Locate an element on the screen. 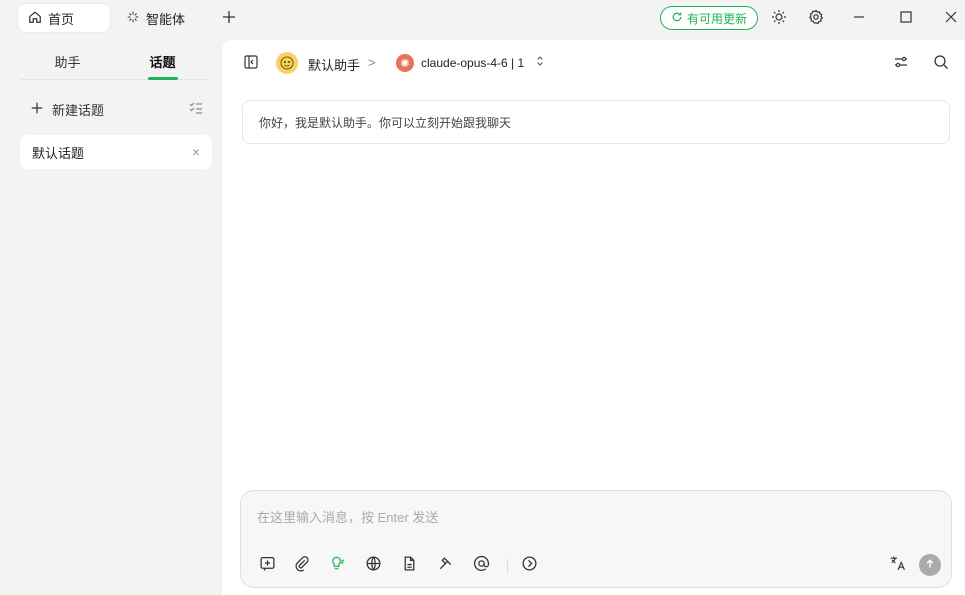 The height and width of the screenshot is (595, 965). new-topic-label: 新建话题 is located at coordinates (78, 110).